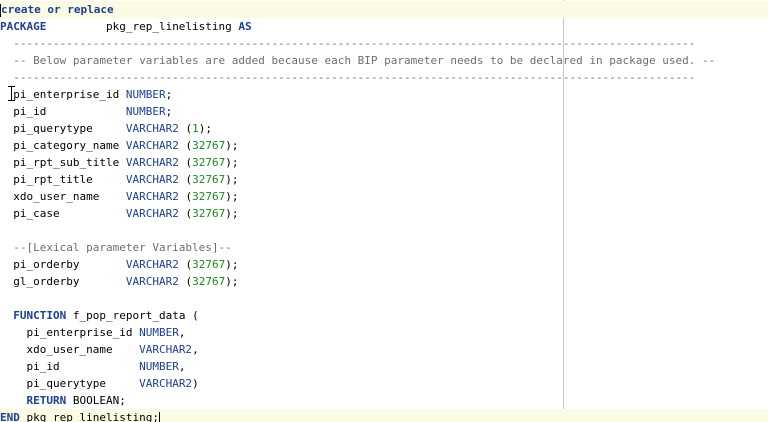  Describe the element at coordinates (46, 400) in the screenshot. I see `keyword-token: RETURN` at that location.